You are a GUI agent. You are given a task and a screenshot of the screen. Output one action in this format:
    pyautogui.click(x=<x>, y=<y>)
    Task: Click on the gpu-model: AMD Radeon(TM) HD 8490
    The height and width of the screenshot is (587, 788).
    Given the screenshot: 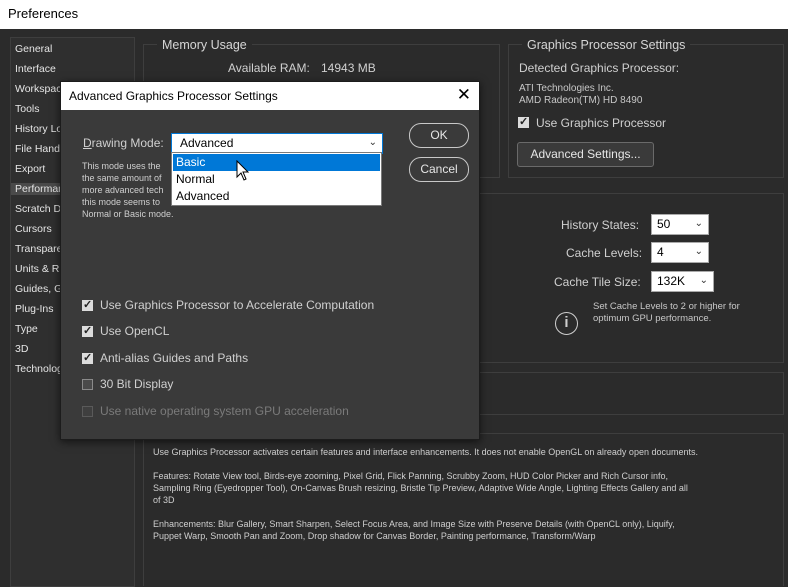 What is the action you would take?
    pyautogui.click(x=581, y=100)
    